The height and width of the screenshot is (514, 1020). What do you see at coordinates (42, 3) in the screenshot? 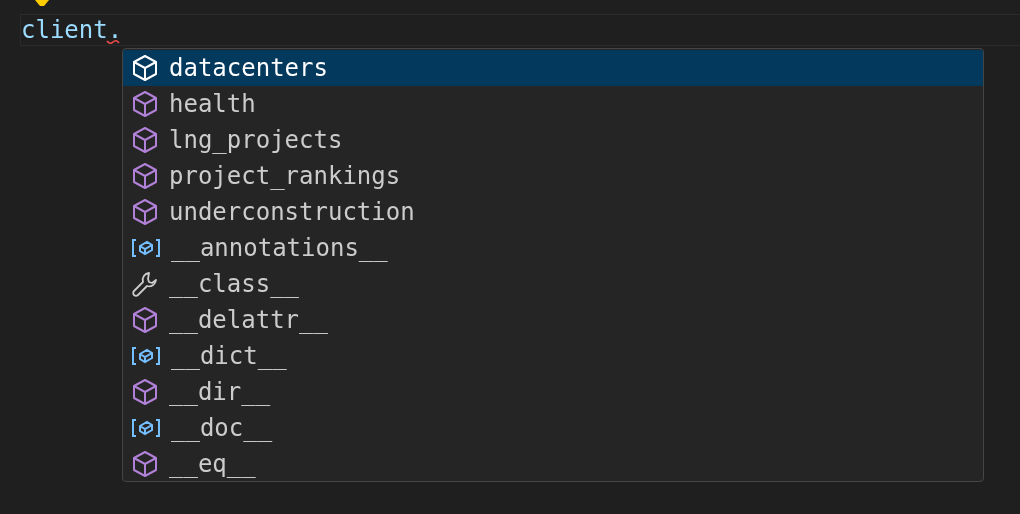
I see `lightbulb-icon` at bounding box center [42, 3].